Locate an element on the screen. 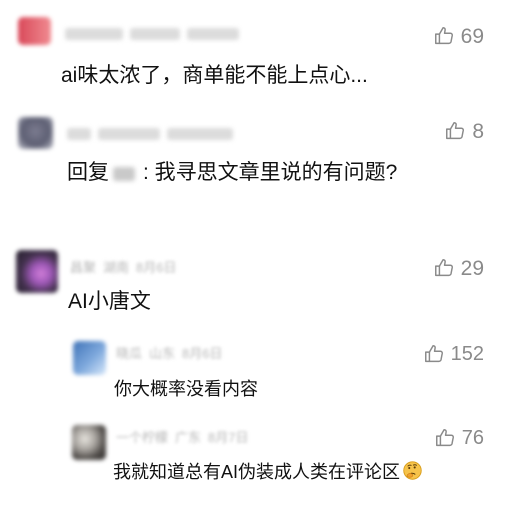 The image size is (506, 510). reply-text: 你大概率没看内容 is located at coordinates (186, 389).